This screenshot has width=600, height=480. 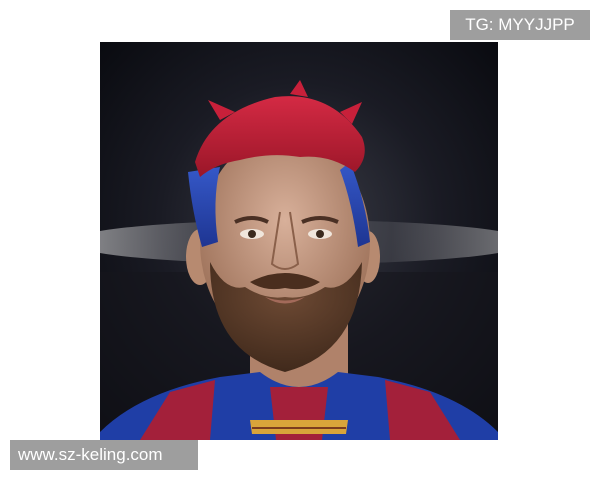 I want to click on watermark-website: www.sz-keling.com, so click(x=104, y=455).